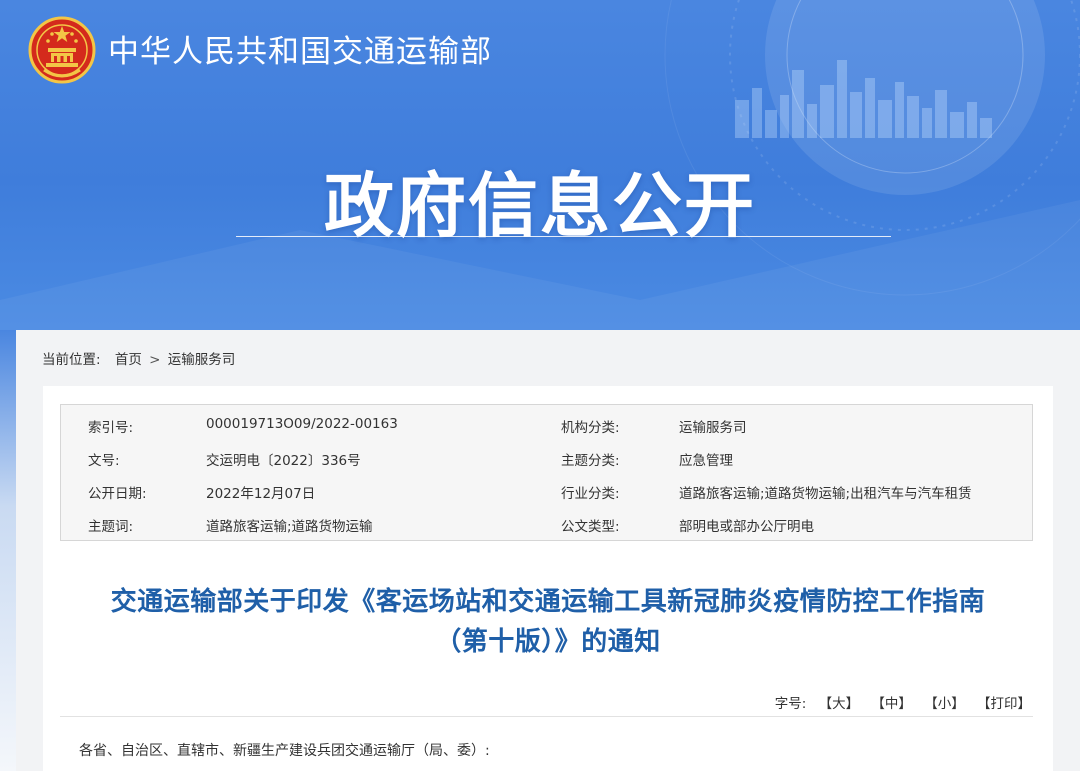  I want to click on site-name: 中华人民共和国交通运输部, so click(300, 48).